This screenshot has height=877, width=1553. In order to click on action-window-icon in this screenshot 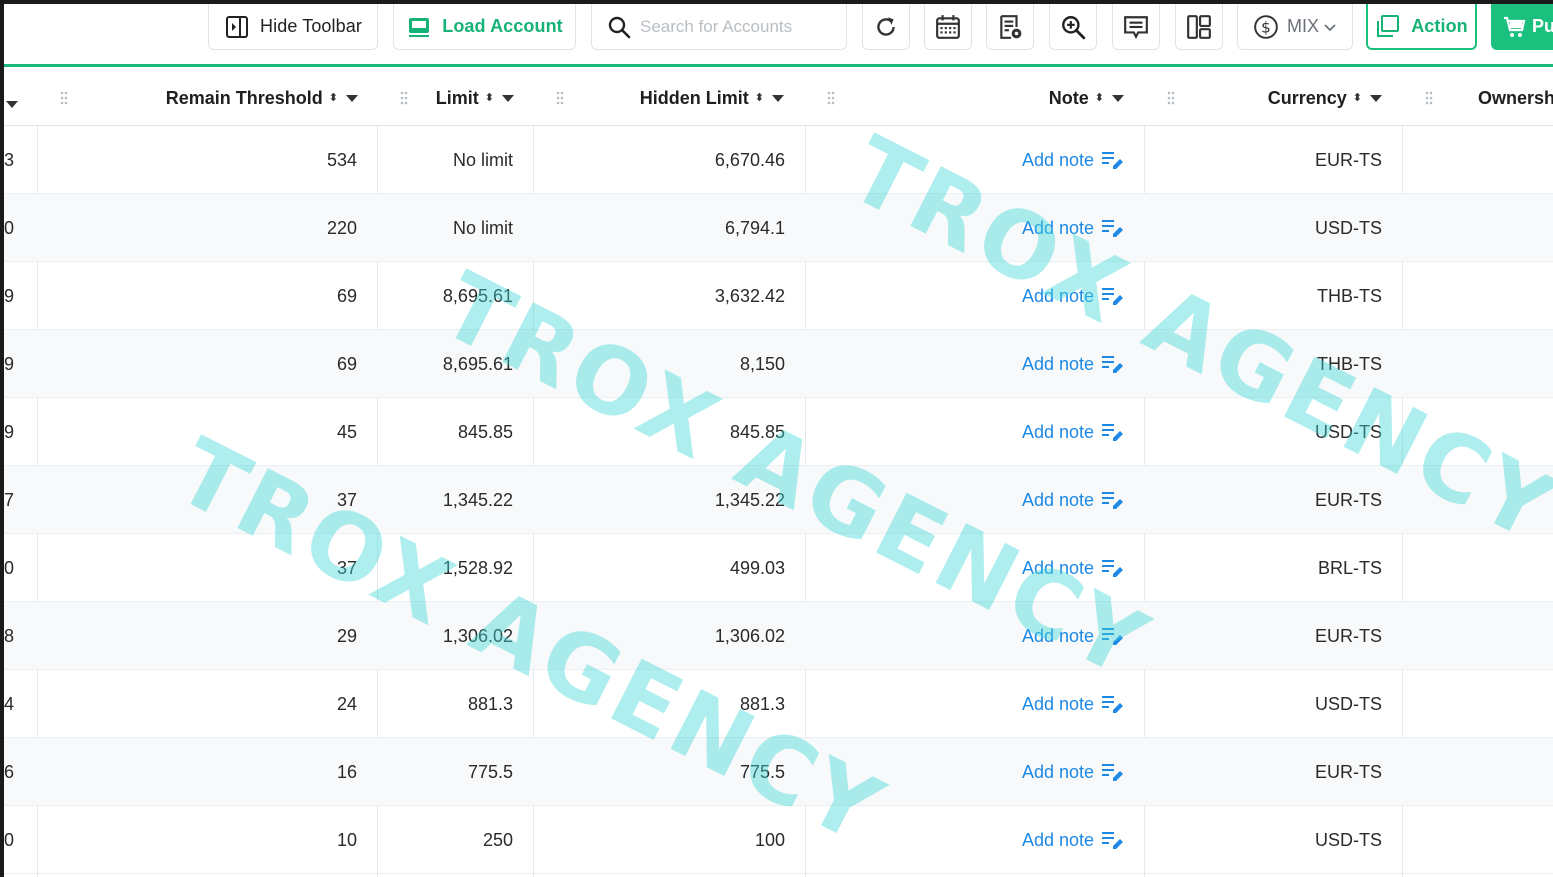, I will do `click(1388, 26)`.